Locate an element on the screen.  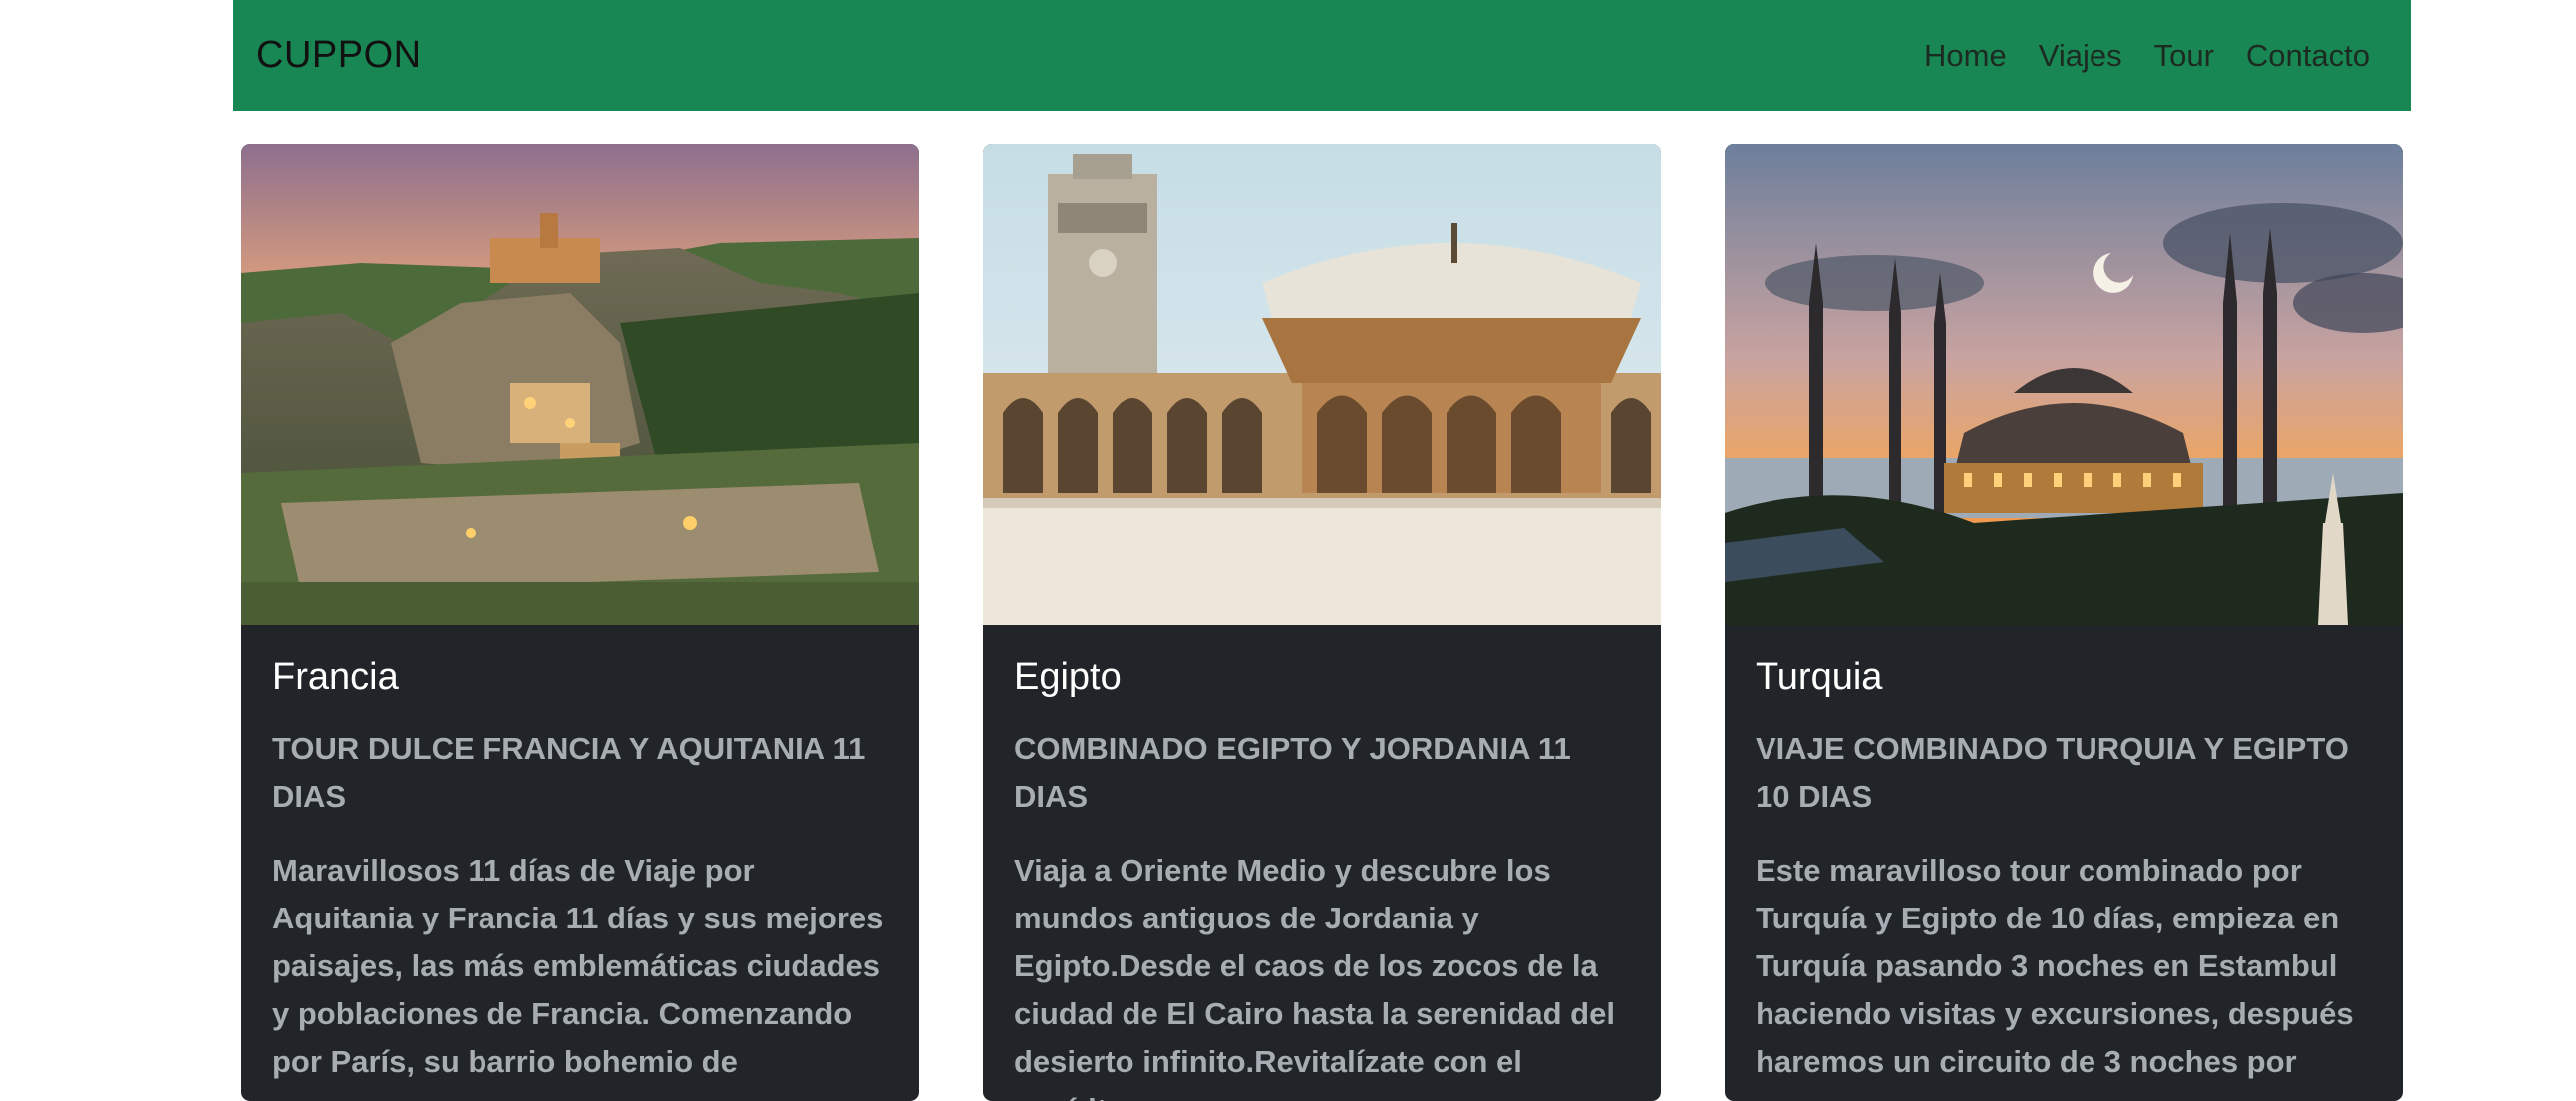
card-image-egipto is located at coordinates (1322, 384).